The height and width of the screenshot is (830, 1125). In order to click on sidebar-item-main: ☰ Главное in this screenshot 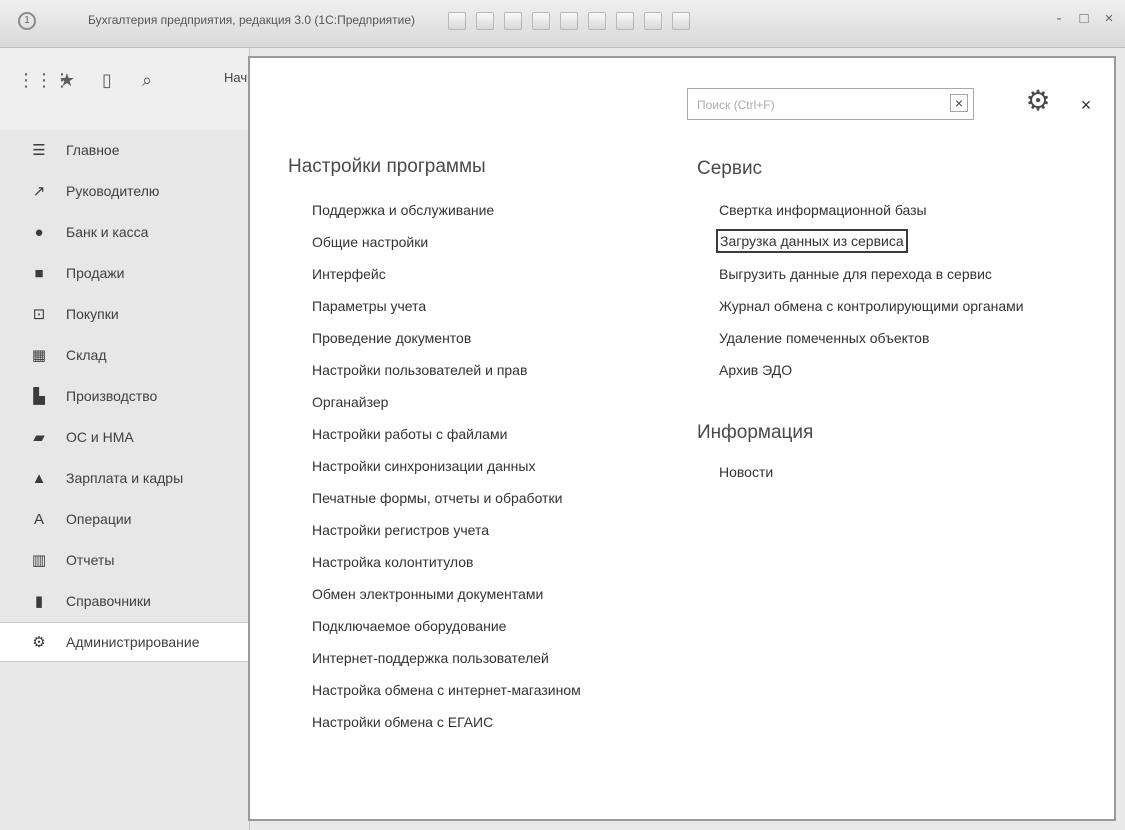, I will do `click(124, 150)`.